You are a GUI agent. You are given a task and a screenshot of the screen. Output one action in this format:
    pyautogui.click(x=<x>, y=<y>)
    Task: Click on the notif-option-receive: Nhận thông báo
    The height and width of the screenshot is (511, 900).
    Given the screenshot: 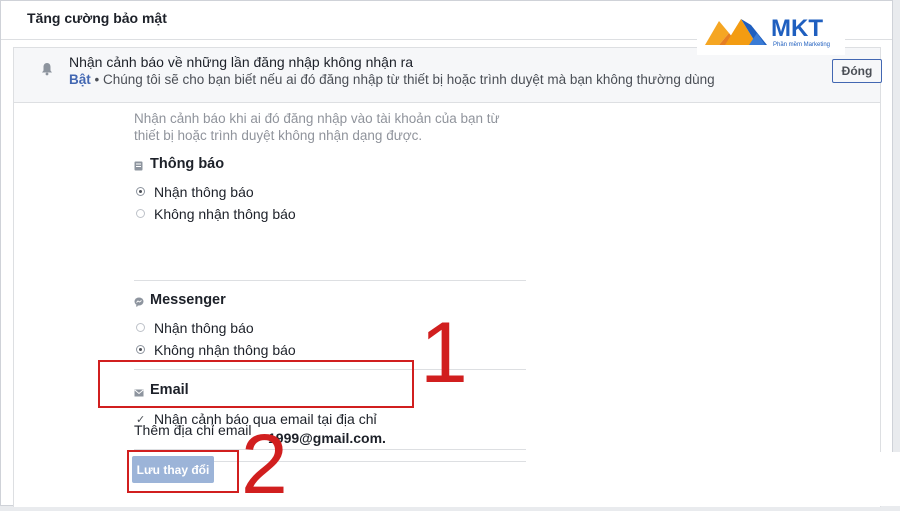 What is the action you would take?
    pyautogui.click(x=329, y=193)
    